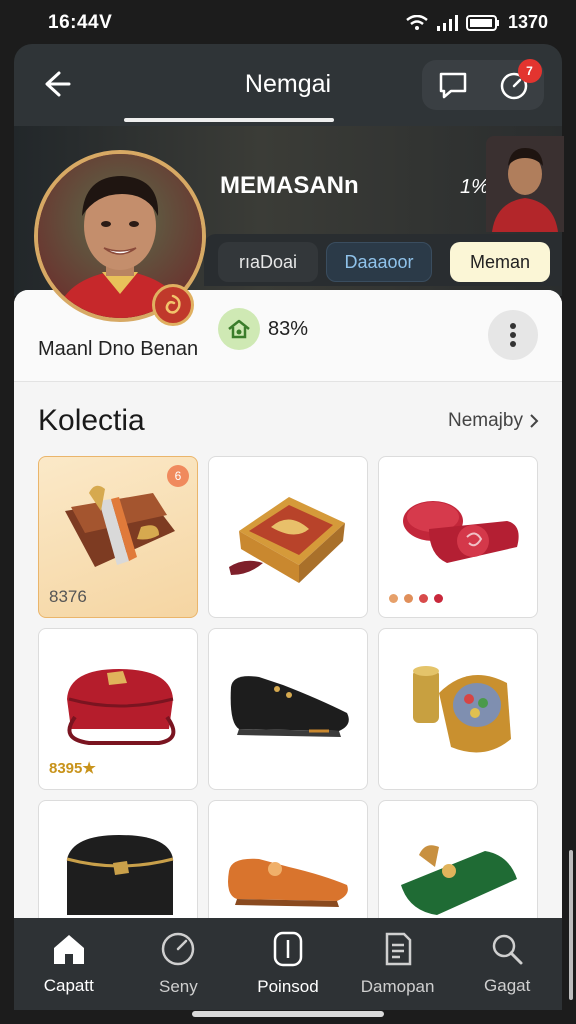 This screenshot has width=576, height=1024. I want to click on wallet-icon, so click(120, 526).